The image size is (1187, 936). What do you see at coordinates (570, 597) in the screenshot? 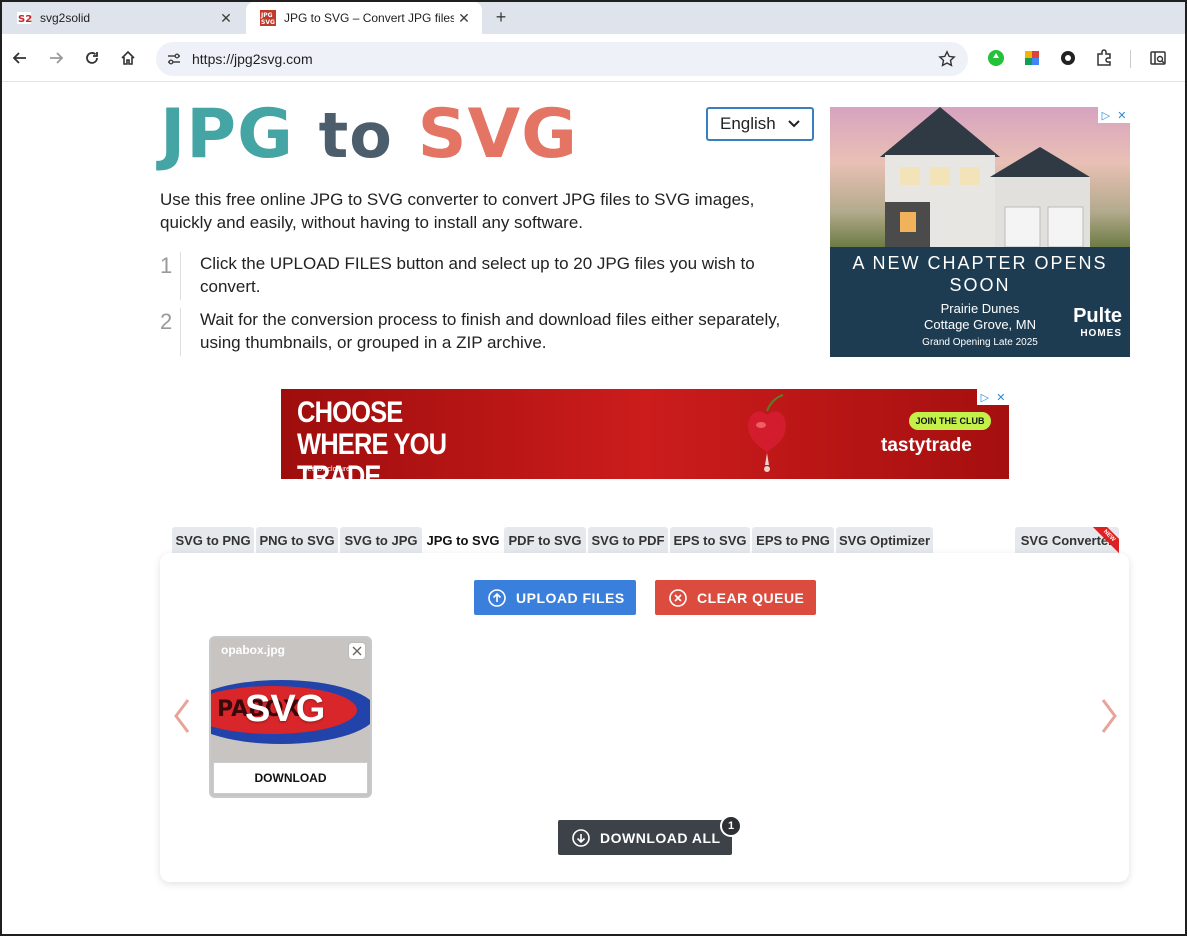
I see `upload-files-label: UPLOAD FILES` at bounding box center [570, 597].